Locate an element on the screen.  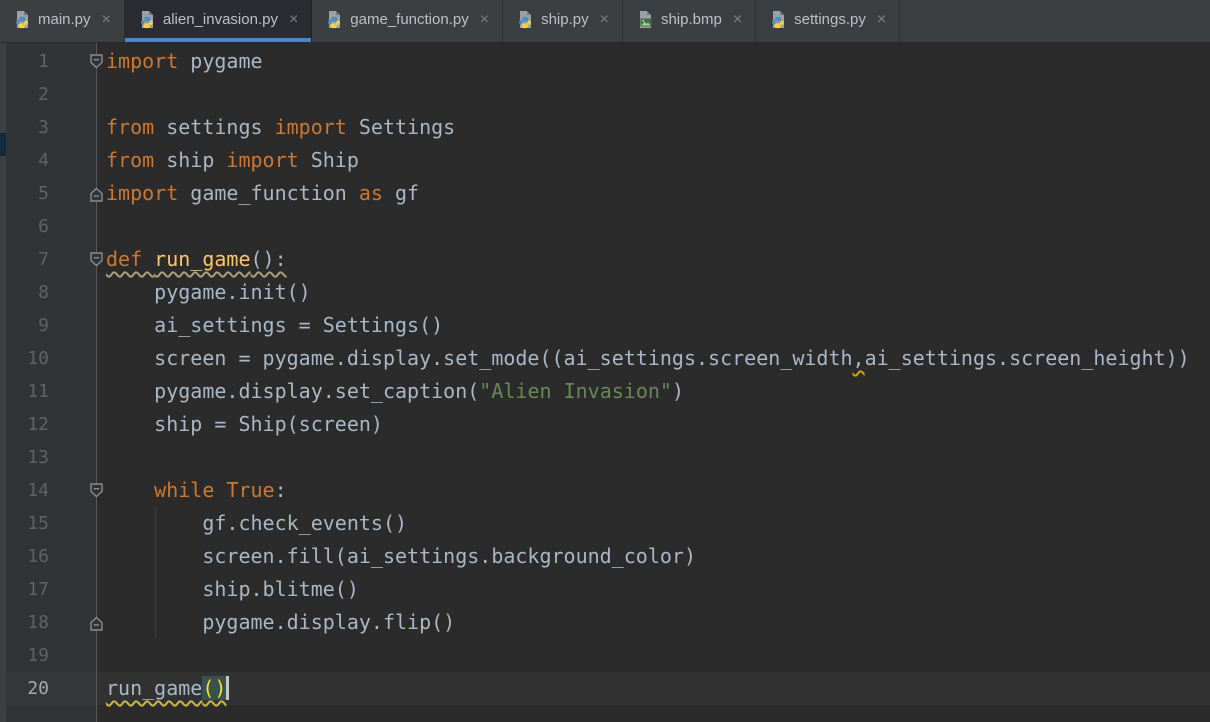
code-text: def run_game(): is located at coordinates (653, 259).